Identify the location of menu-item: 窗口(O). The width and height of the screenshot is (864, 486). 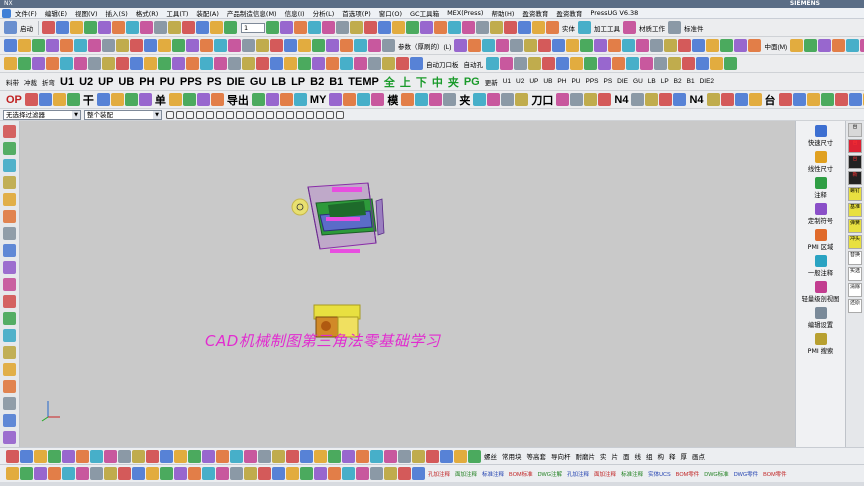
(390, 13).